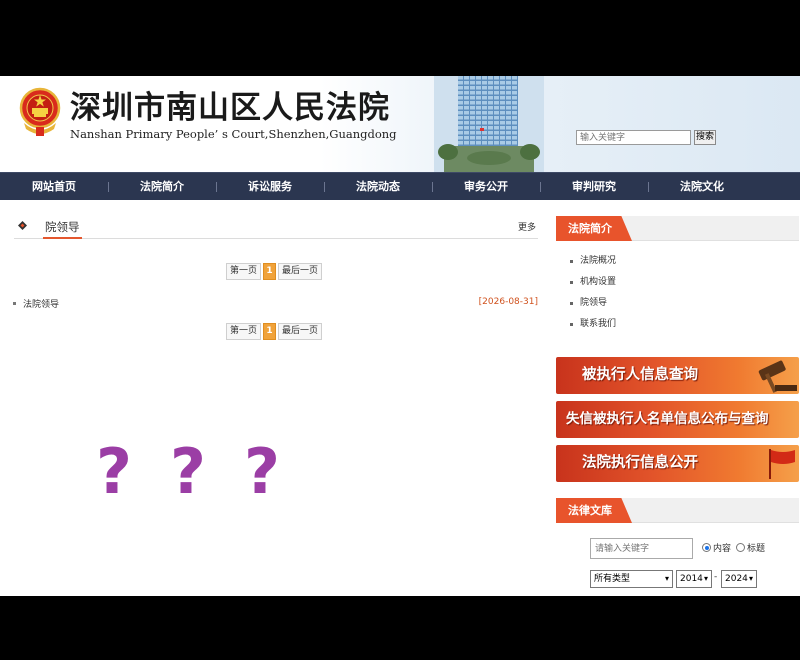  What do you see at coordinates (706, 547) in the screenshot?
I see `radio-content` at bounding box center [706, 547].